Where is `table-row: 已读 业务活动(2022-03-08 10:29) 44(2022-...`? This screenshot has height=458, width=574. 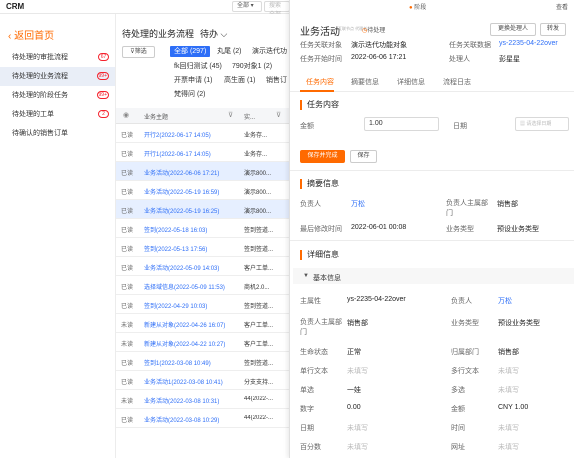 table-row: 已读 业务活动(2022-03-08 10:29) 44(2022-... is located at coordinates (202, 418).